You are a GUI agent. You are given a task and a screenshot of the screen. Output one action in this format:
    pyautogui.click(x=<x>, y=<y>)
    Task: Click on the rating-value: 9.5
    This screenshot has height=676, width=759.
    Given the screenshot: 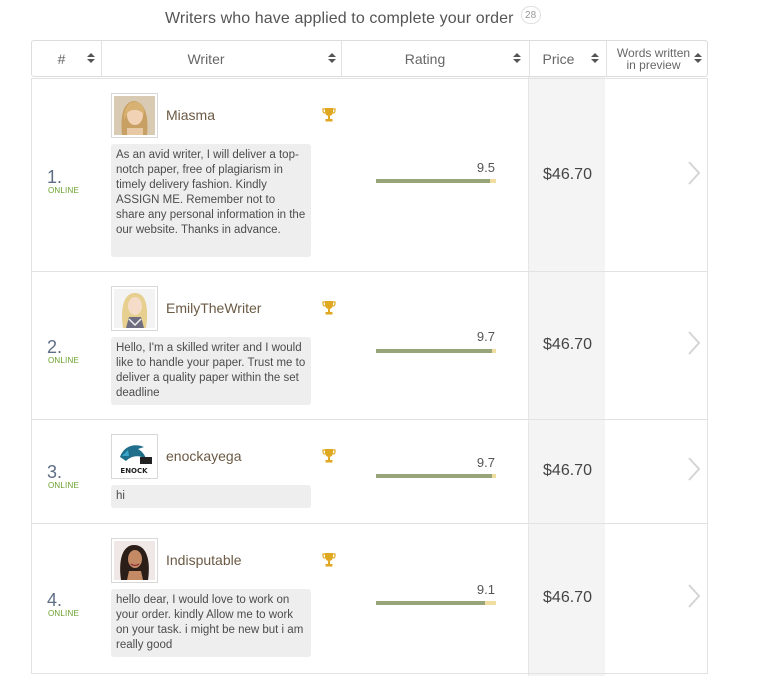 What is the action you would take?
    pyautogui.click(x=485, y=167)
    